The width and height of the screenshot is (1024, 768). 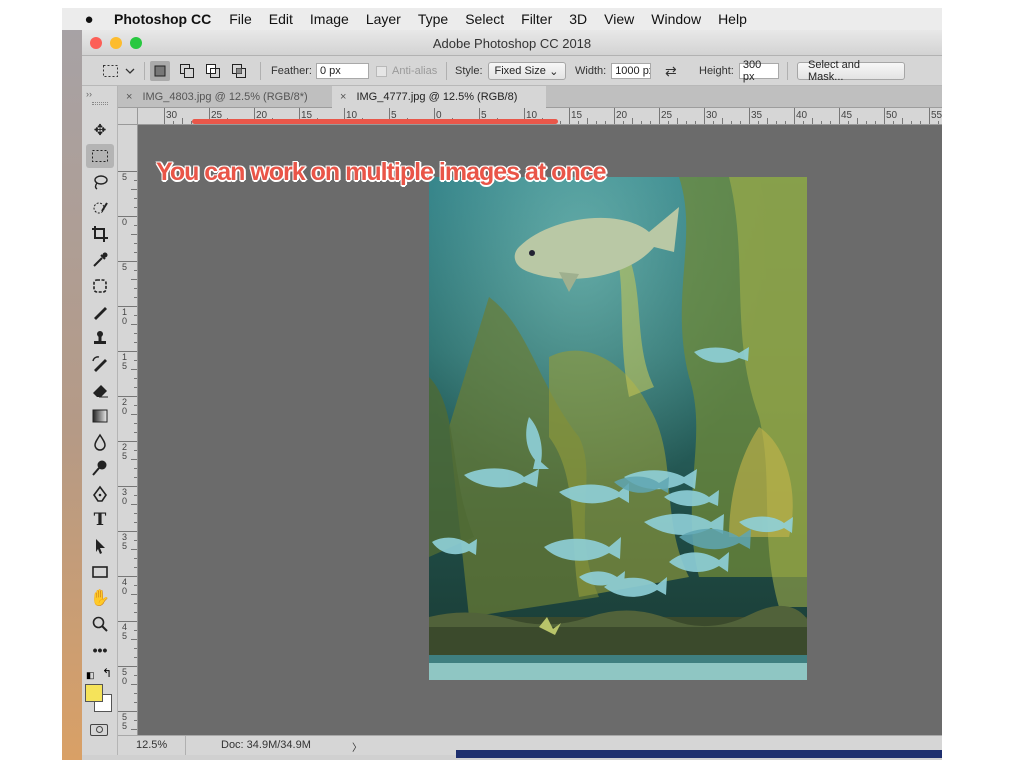 I want to click on ruler-tick-label: 25, so click(x=125, y=451).